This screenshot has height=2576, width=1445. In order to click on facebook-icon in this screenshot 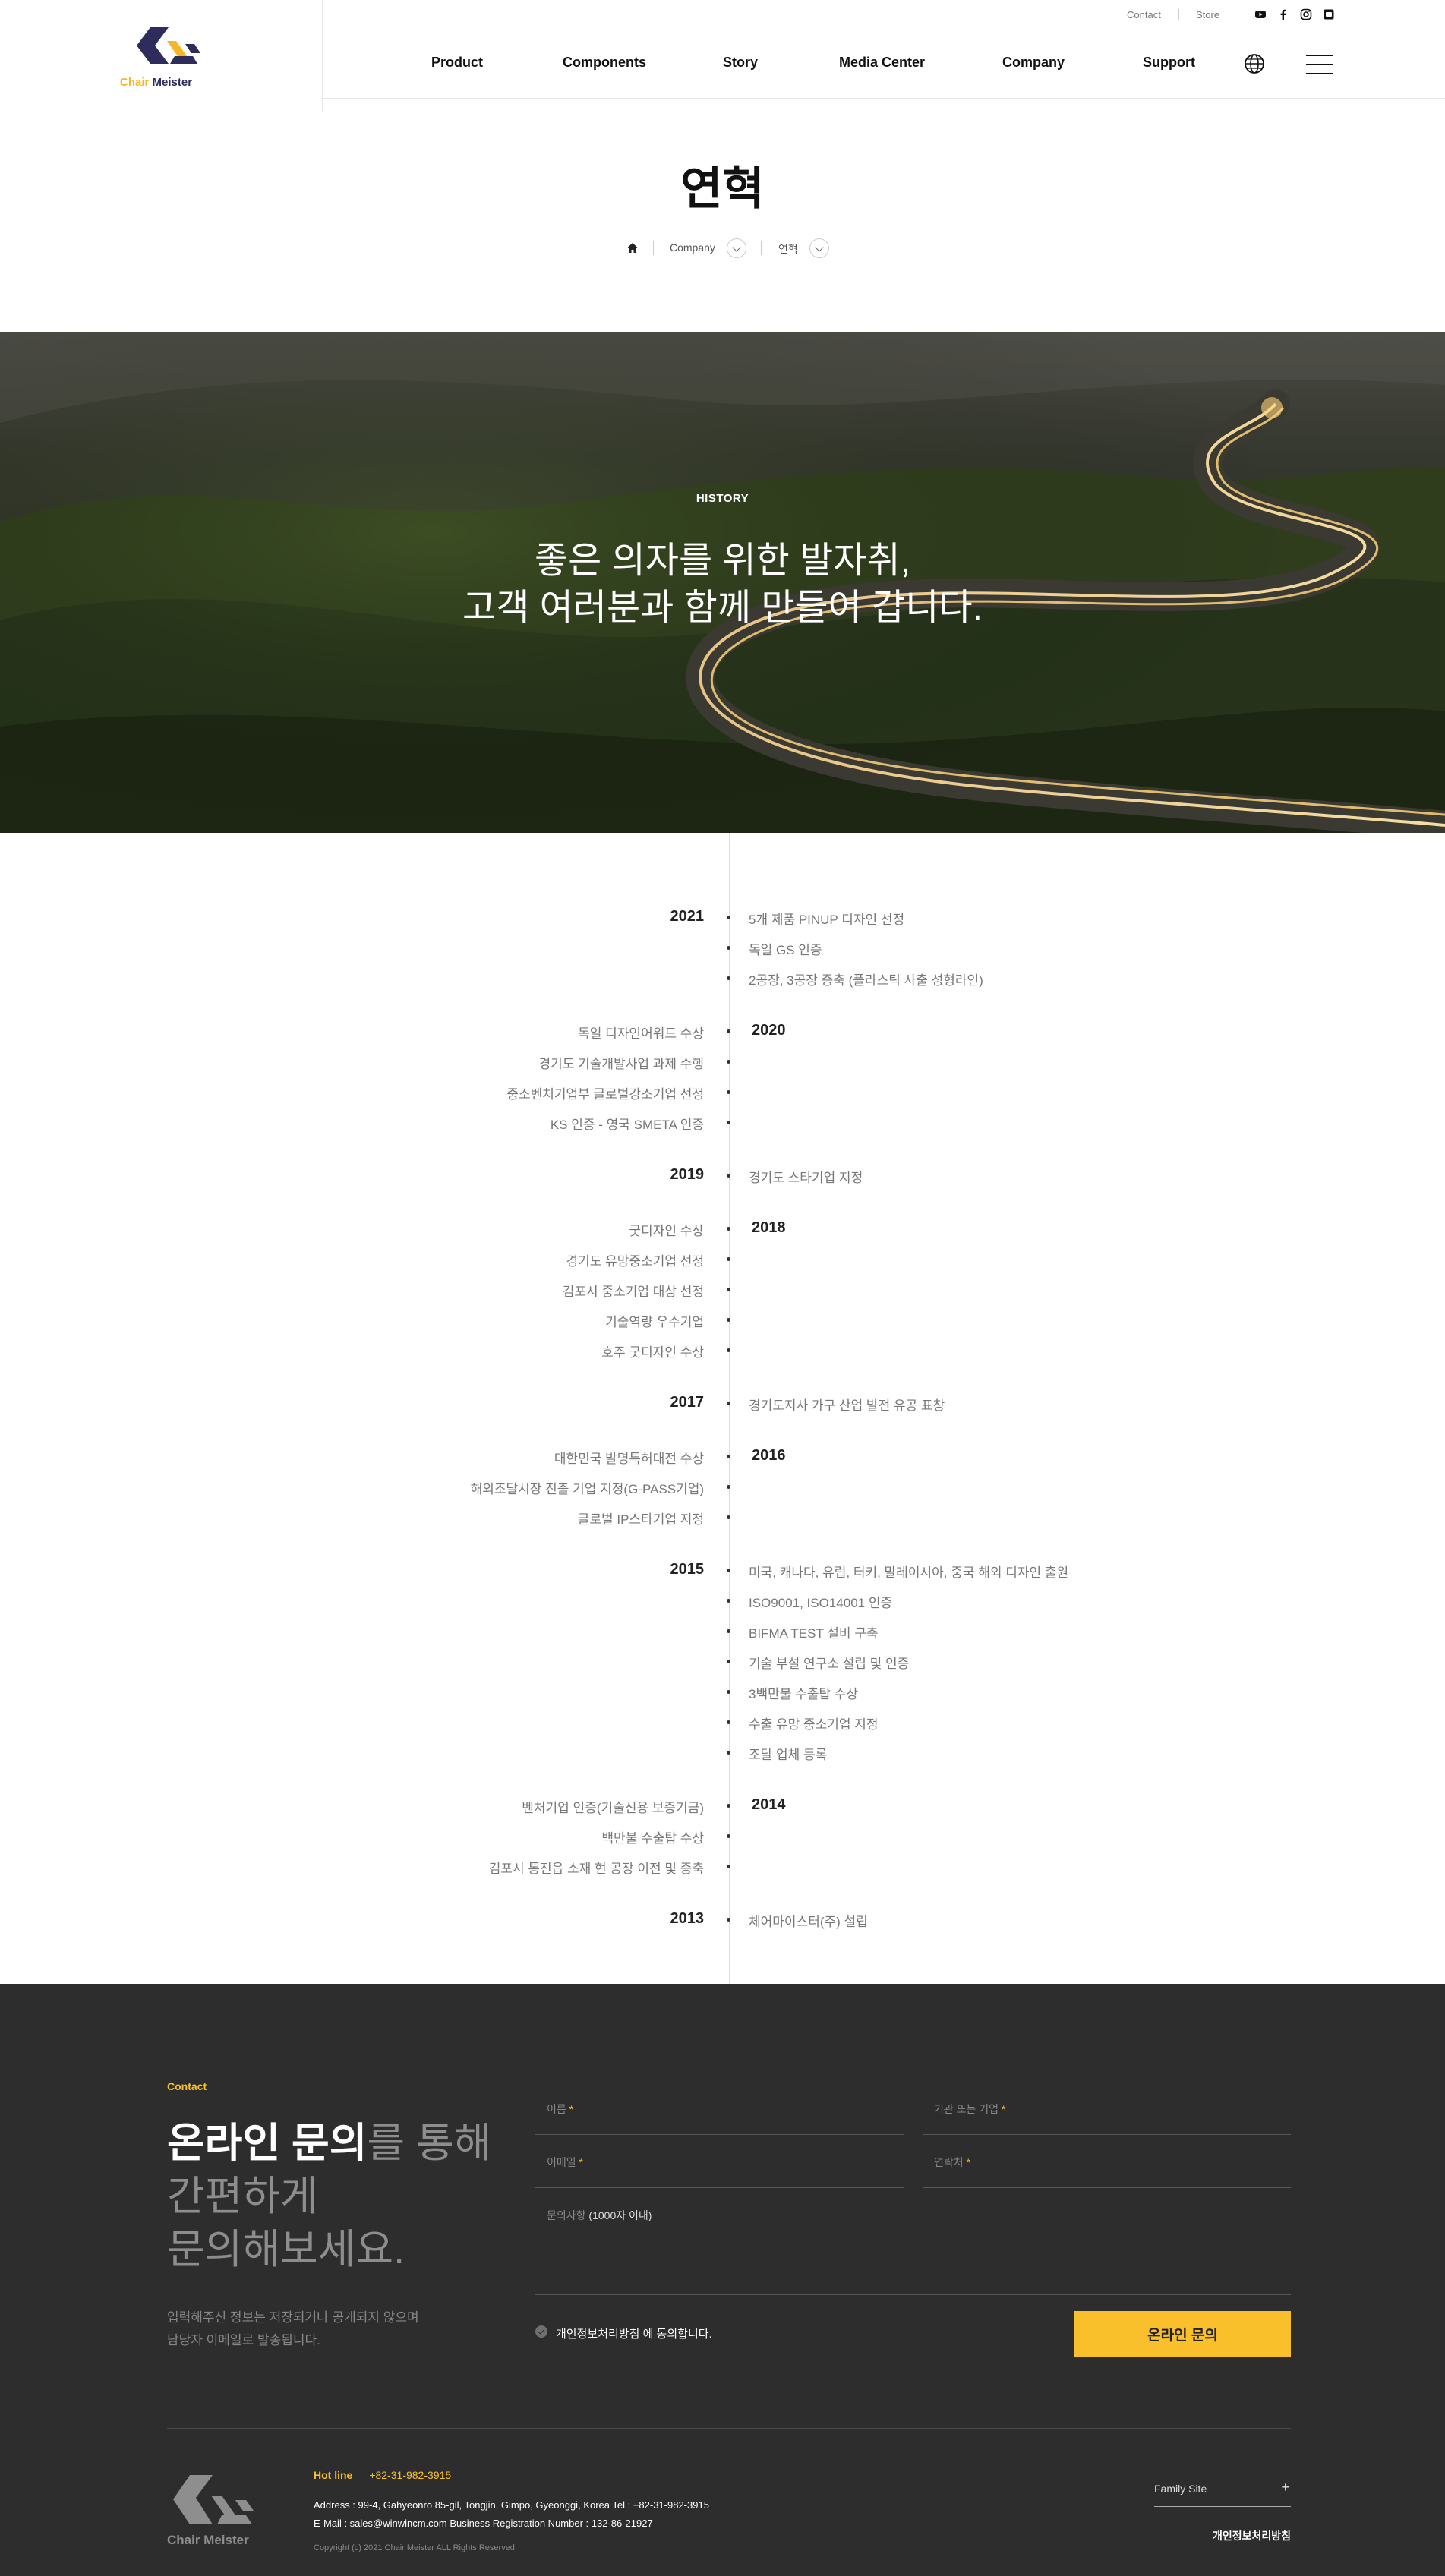, I will do `click(1283, 14)`.